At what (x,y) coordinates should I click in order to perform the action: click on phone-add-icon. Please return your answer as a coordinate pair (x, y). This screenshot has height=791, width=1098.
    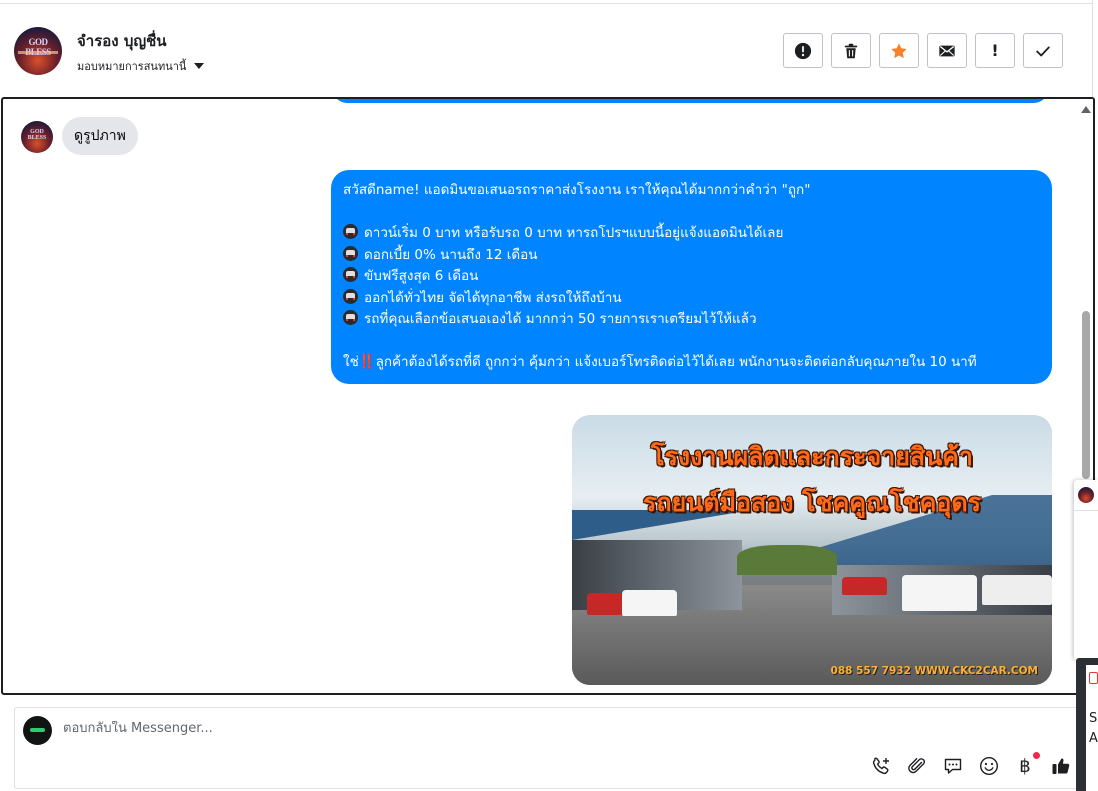
    Looking at the image, I should click on (880, 766).